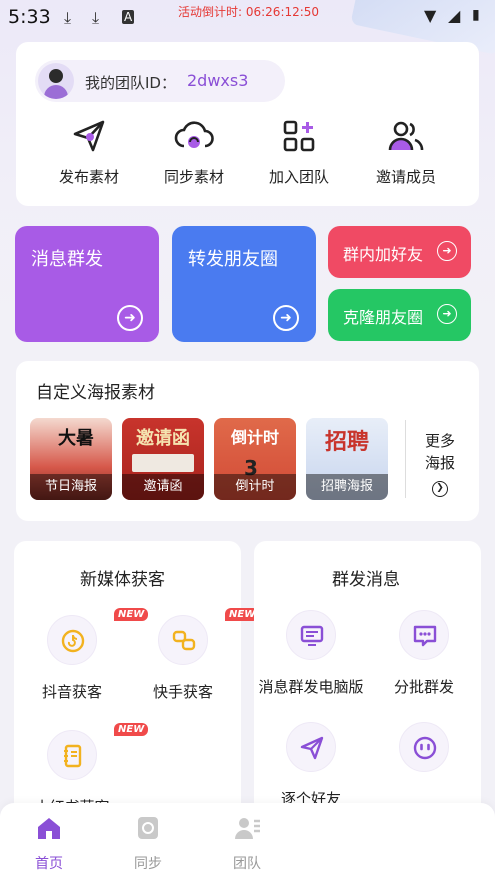 Image resolution: width=495 pixels, height=881 pixels. What do you see at coordinates (71, 692) in the screenshot?
I see `feature-label: 抖音获客` at bounding box center [71, 692].